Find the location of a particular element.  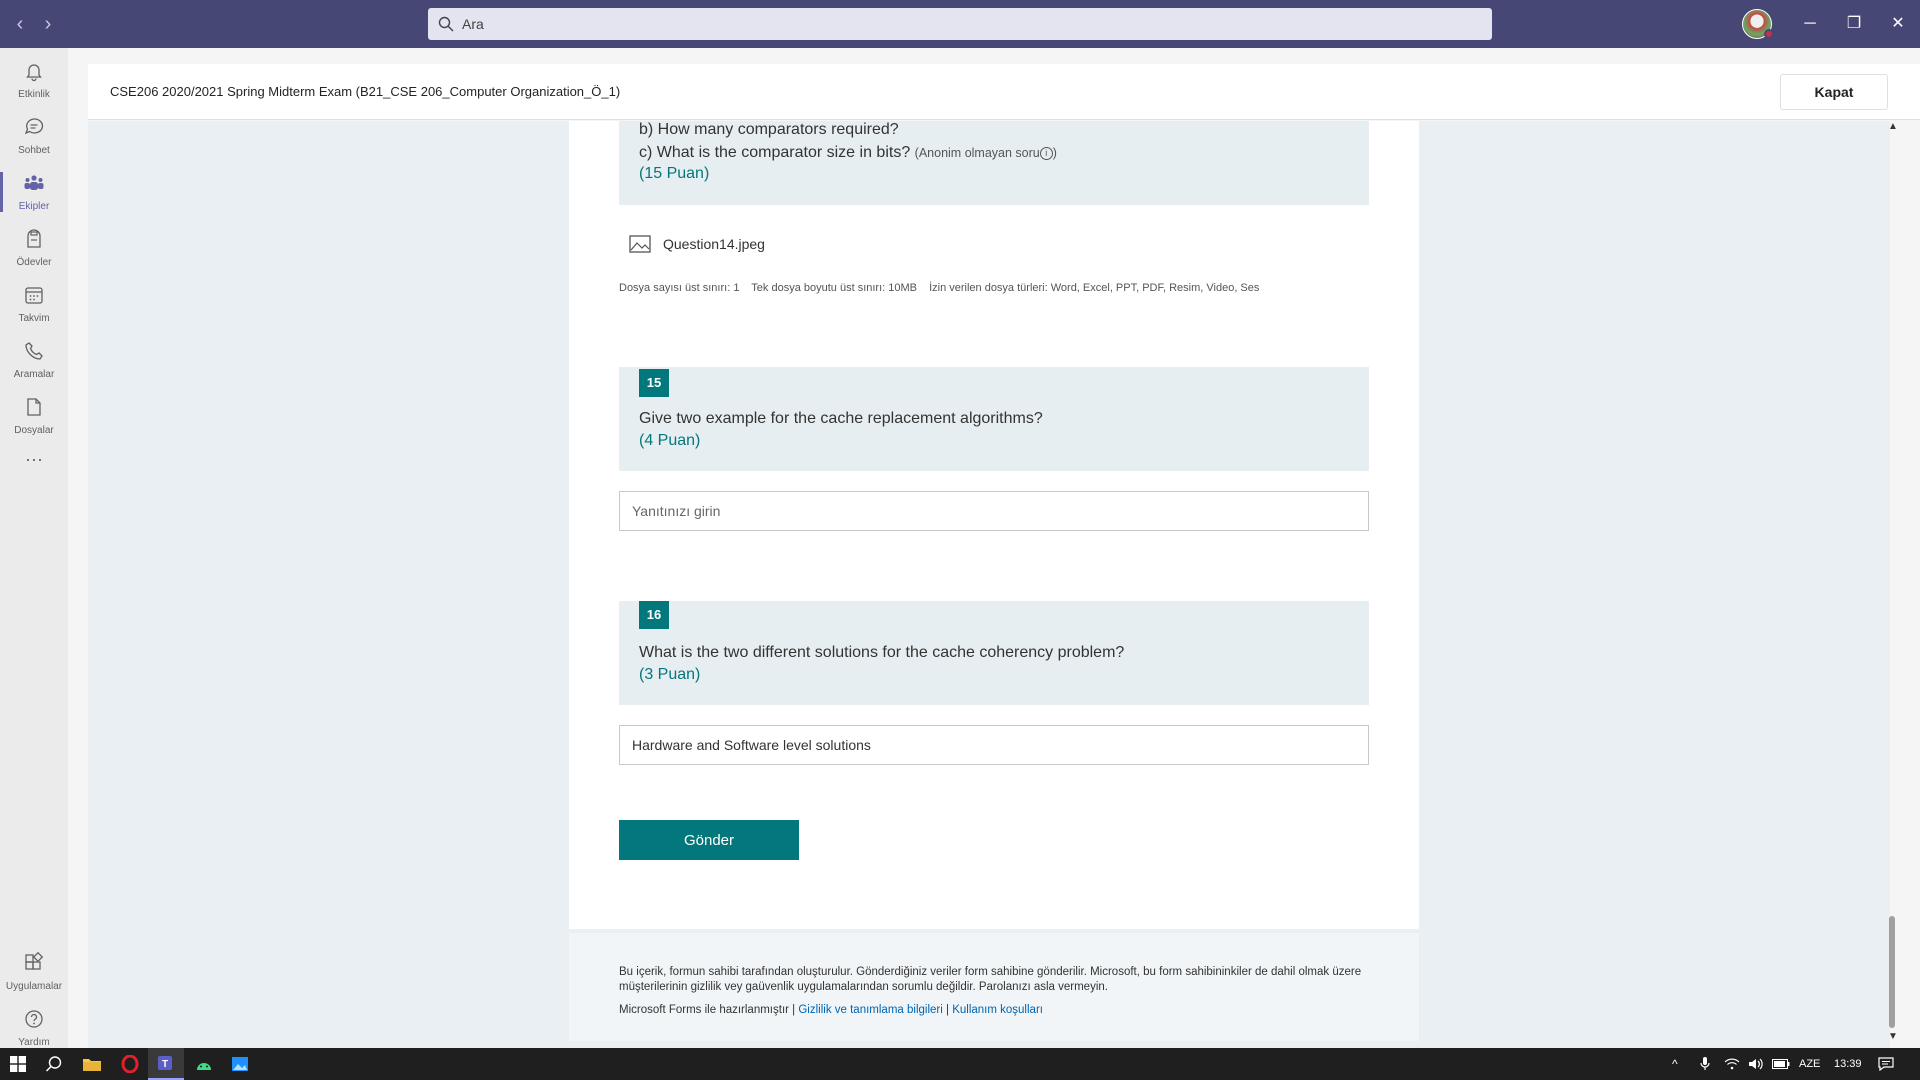

maximize-button: ❐ is located at coordinates (1854, 24).